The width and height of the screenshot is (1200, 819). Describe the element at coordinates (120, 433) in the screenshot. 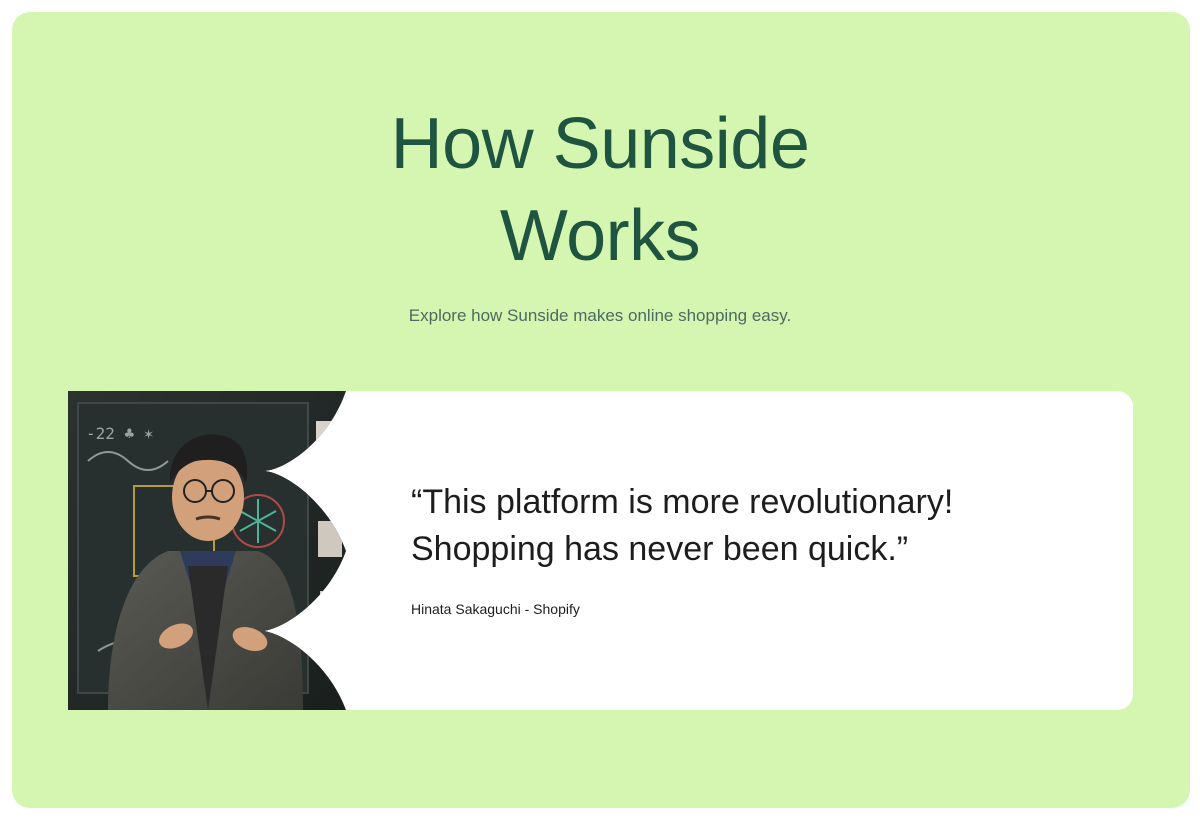

I see `svg-text: -22 ♣ ✶` at that location.